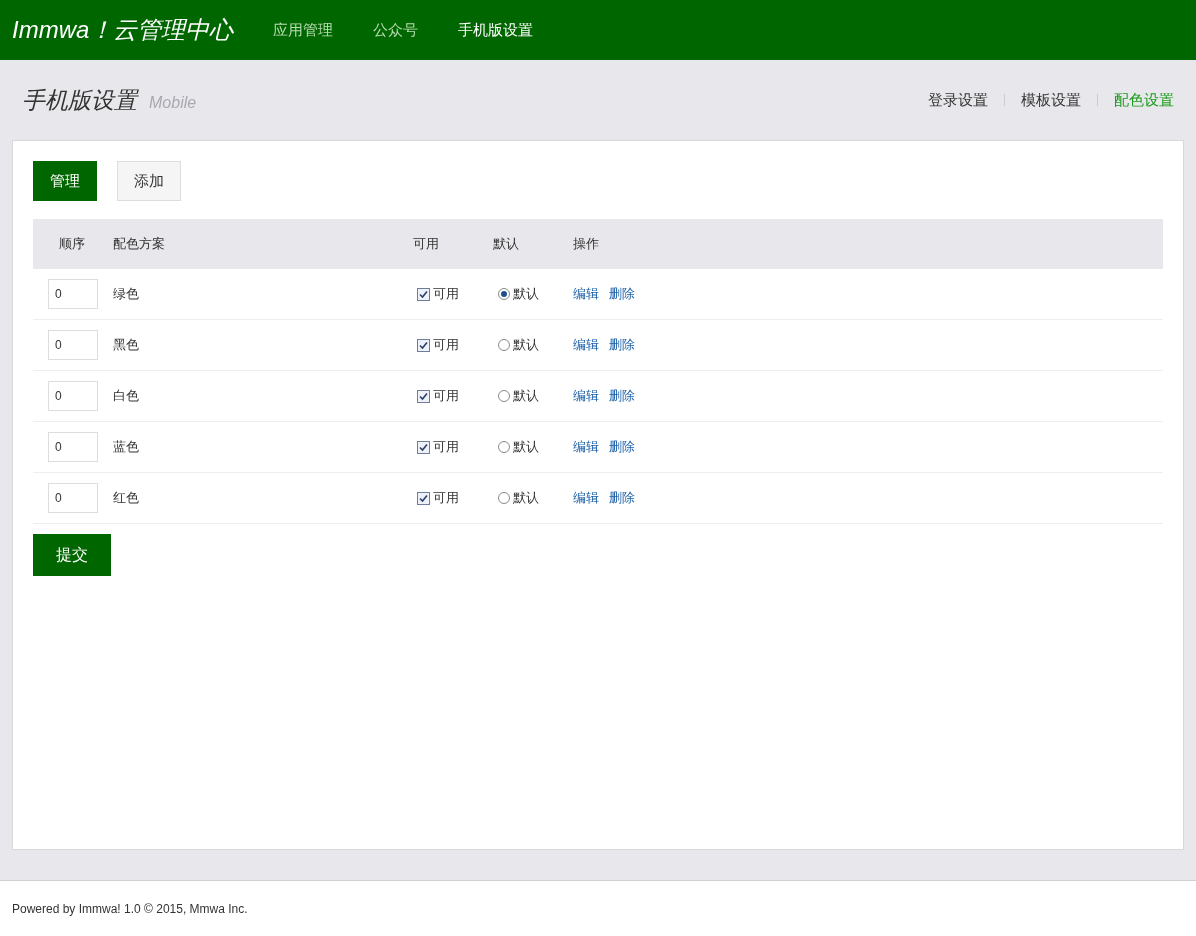 The width and height of the screenshot is (1196, 936). What do you see at coordinates (72, 555) in the screenshot?
I see `submit-button: 提交` at bounding box center [72, 555].